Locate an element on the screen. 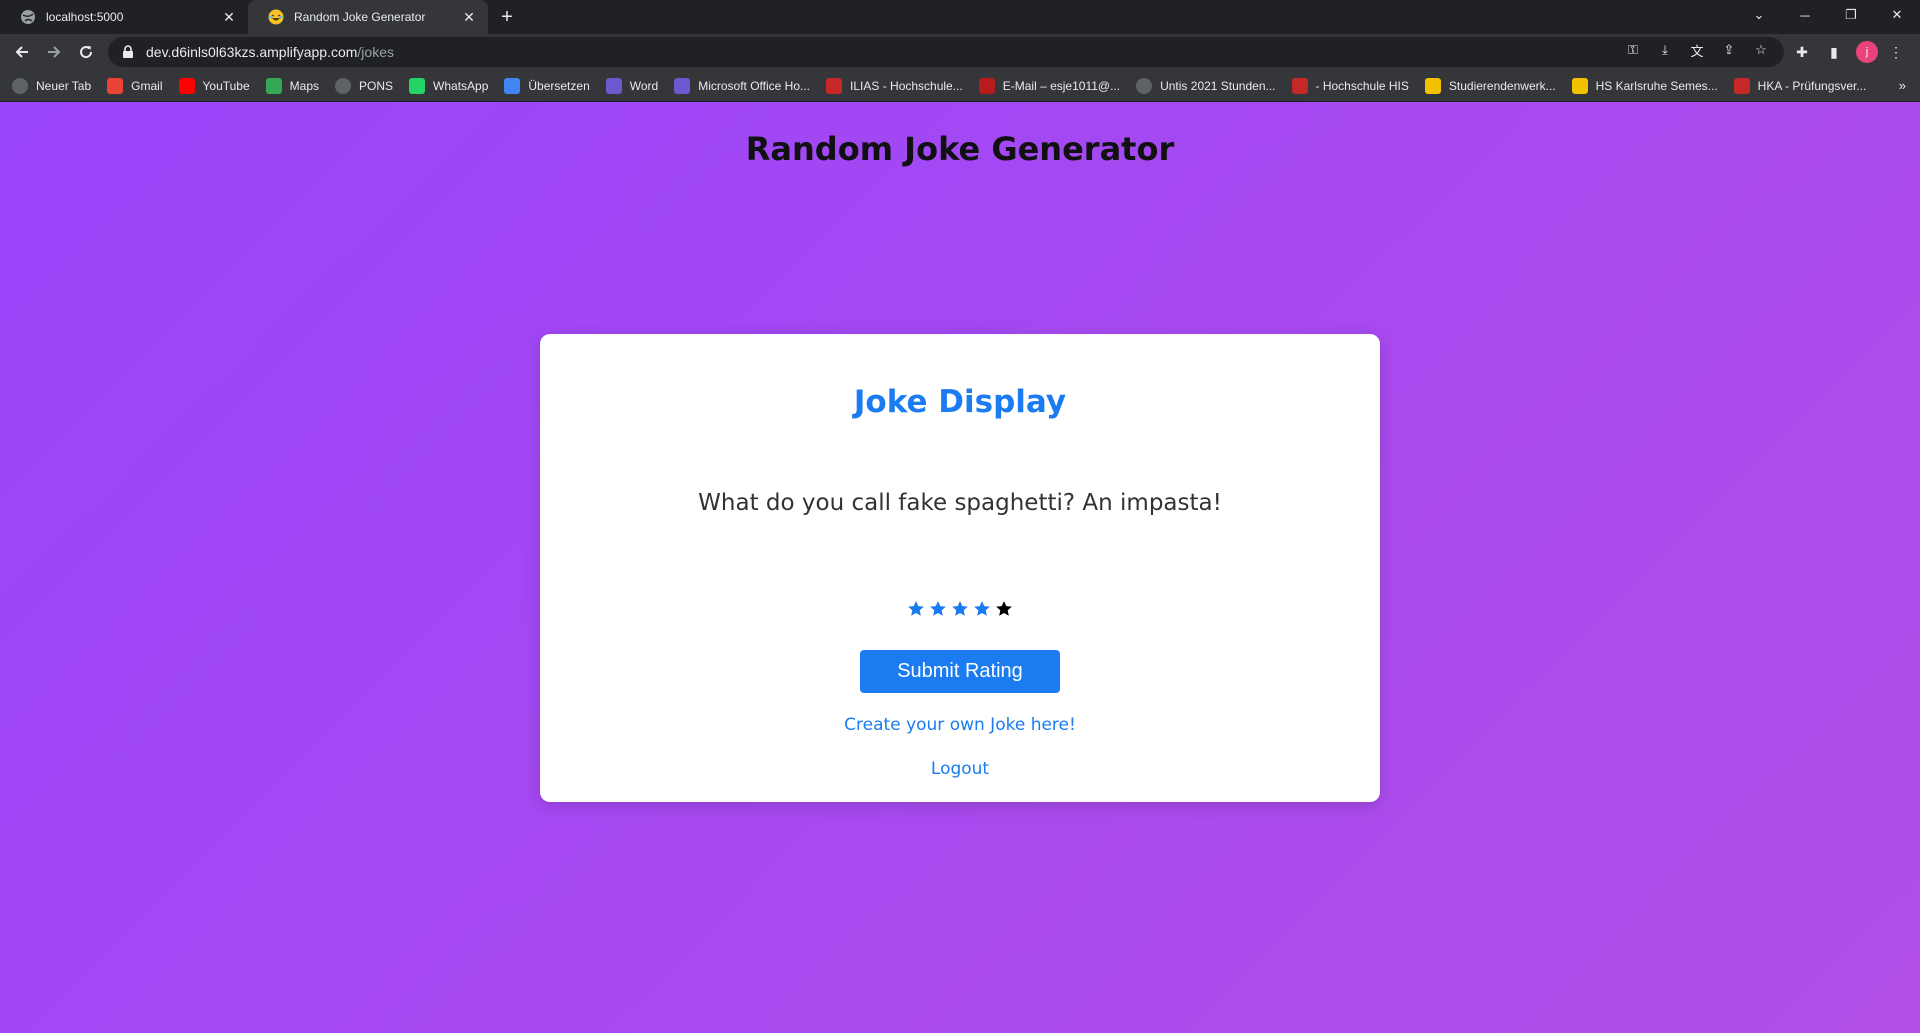 This screenshot has height=1033, width=1920. youtube-icon is located at coordinates (186, 85).